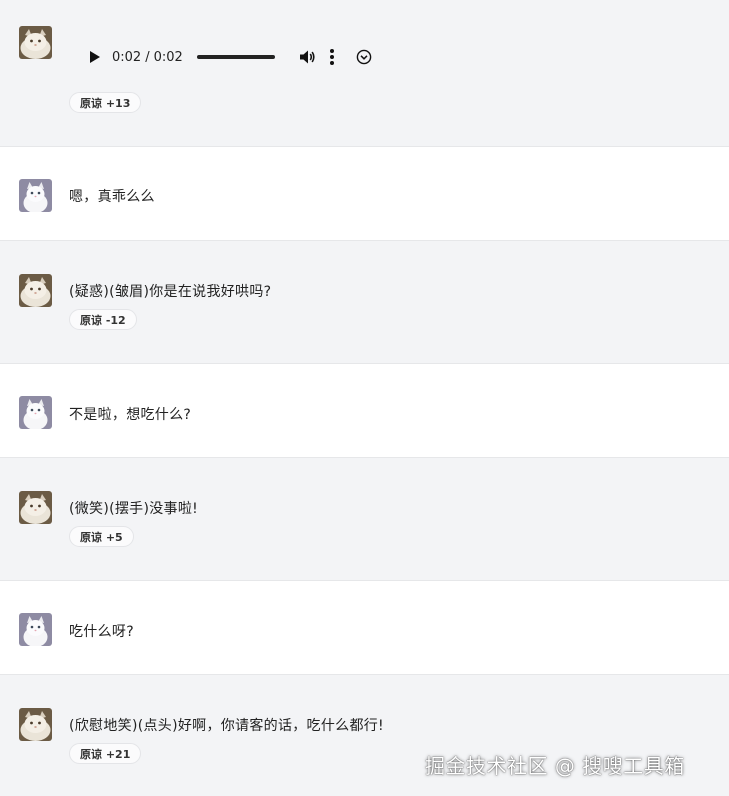 The width and height of the screenshot is (729, 796). I want to click on badge-label: 原谅 +13, so click(105, 103).